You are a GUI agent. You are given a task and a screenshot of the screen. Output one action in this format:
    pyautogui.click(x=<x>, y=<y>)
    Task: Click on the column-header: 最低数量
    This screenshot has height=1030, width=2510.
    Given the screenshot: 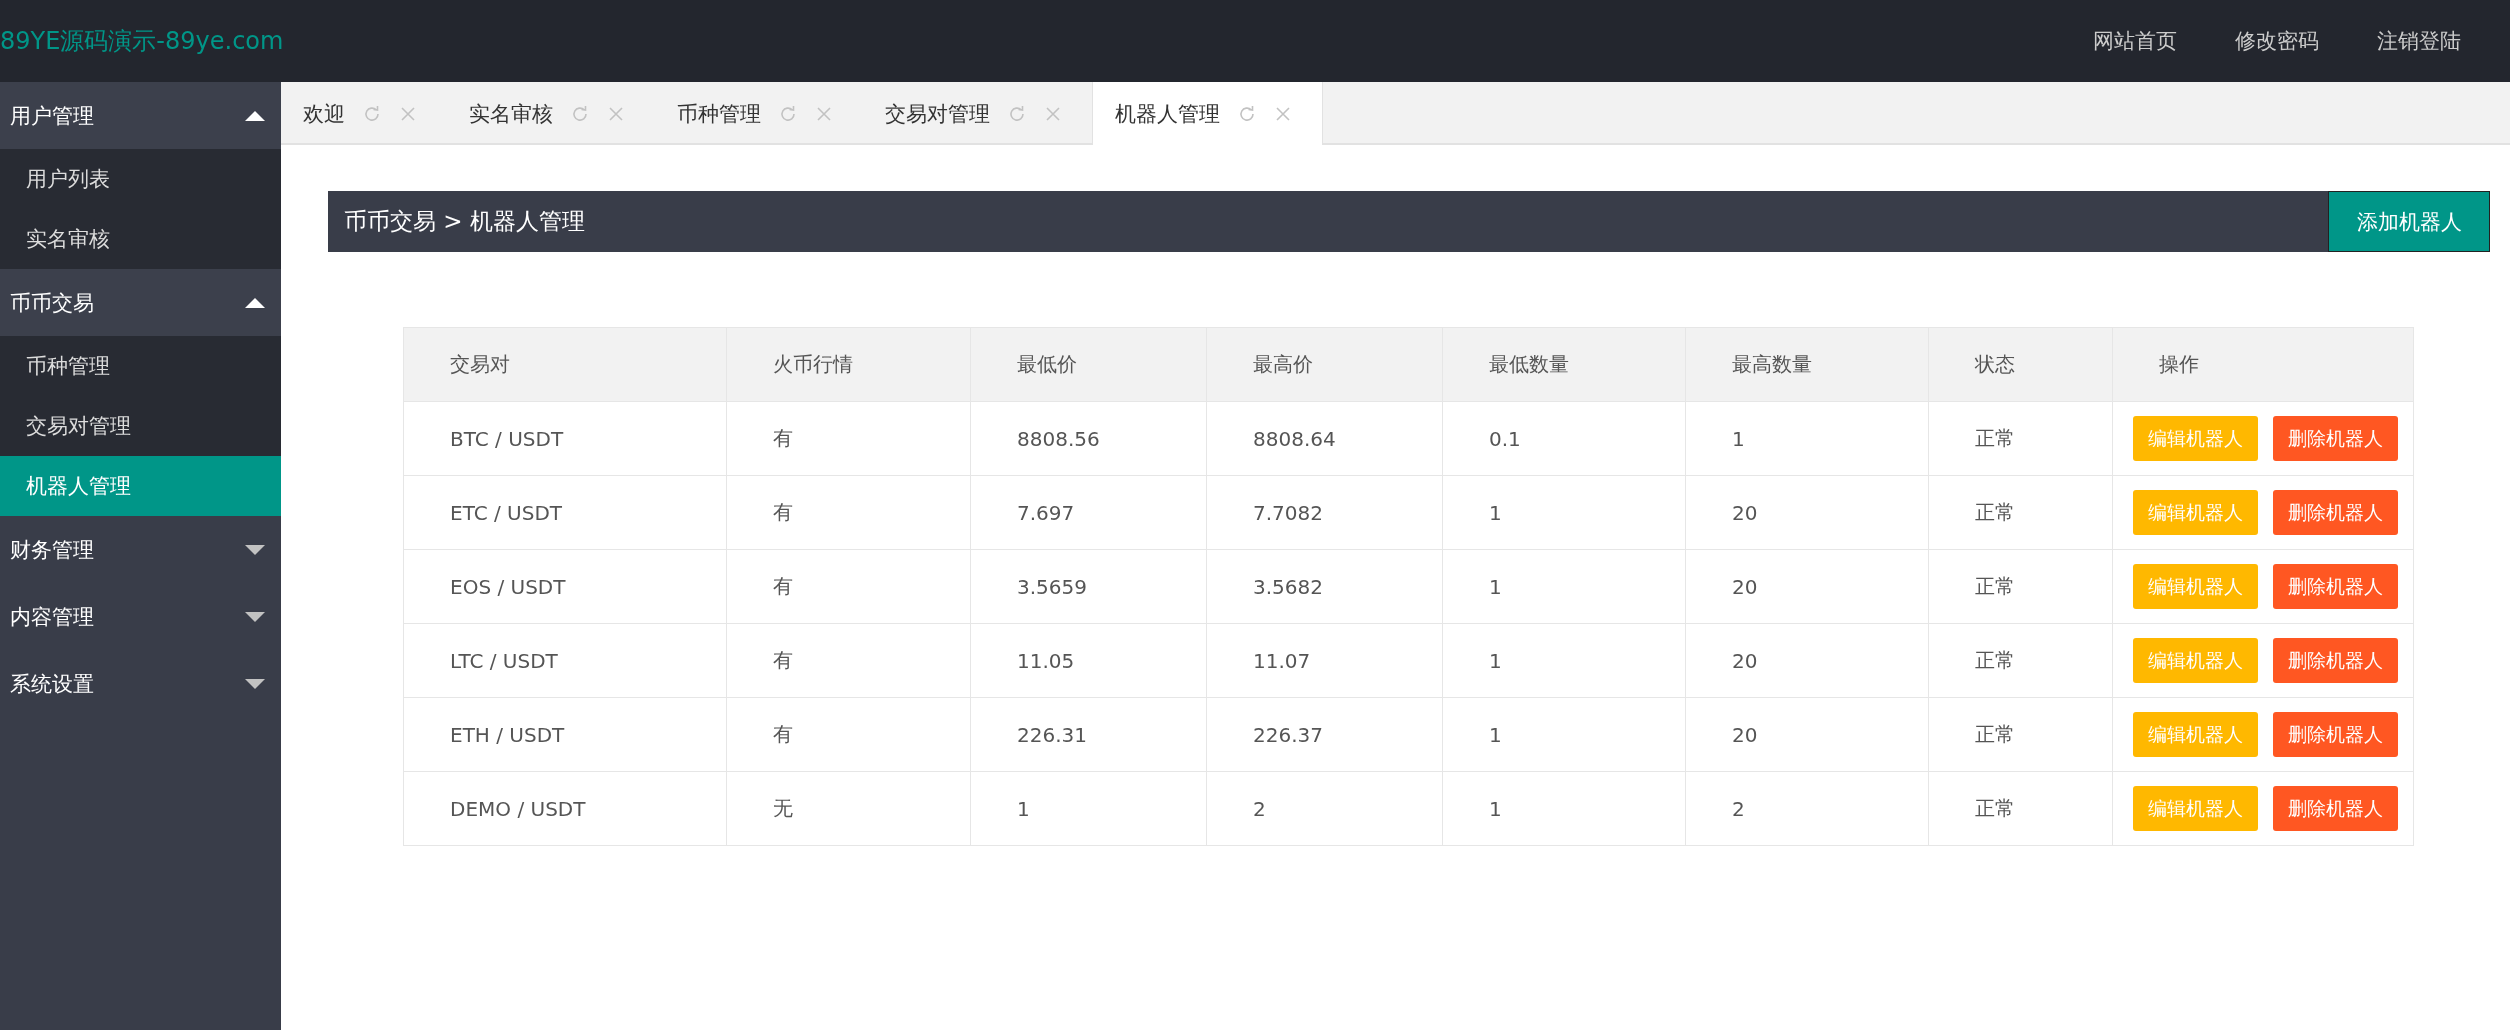 What is the action you would take?
    pyautogui.click(x=1564, y=364)
    